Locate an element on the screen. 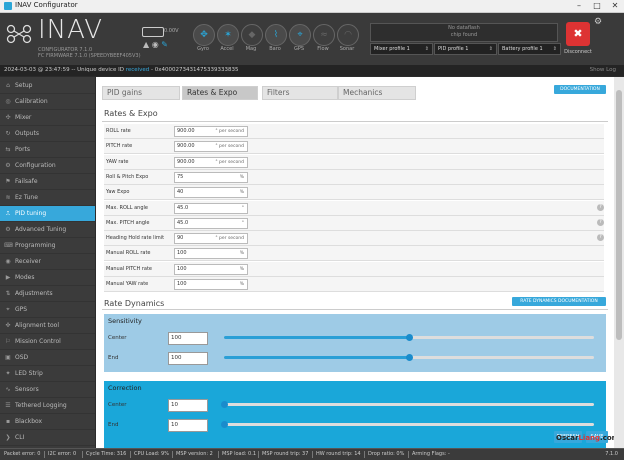  sidebar-item-sensors: ∿ Sensors is located at coordinates (47, 390).